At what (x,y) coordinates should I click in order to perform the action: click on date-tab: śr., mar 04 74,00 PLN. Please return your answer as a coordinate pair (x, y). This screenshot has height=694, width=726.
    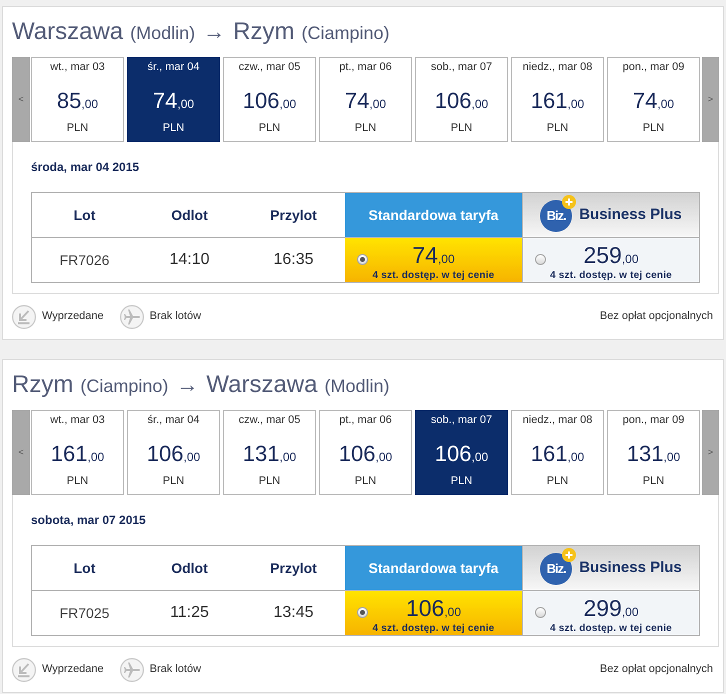
    Looking at the image, I should click on (173, 99).